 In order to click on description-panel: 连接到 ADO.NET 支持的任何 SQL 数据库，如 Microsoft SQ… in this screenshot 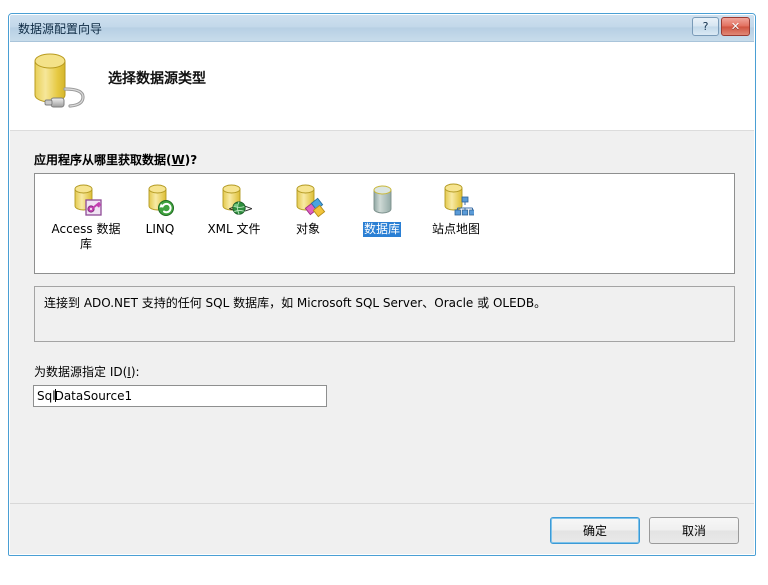, I will do `click(384, 314)`.